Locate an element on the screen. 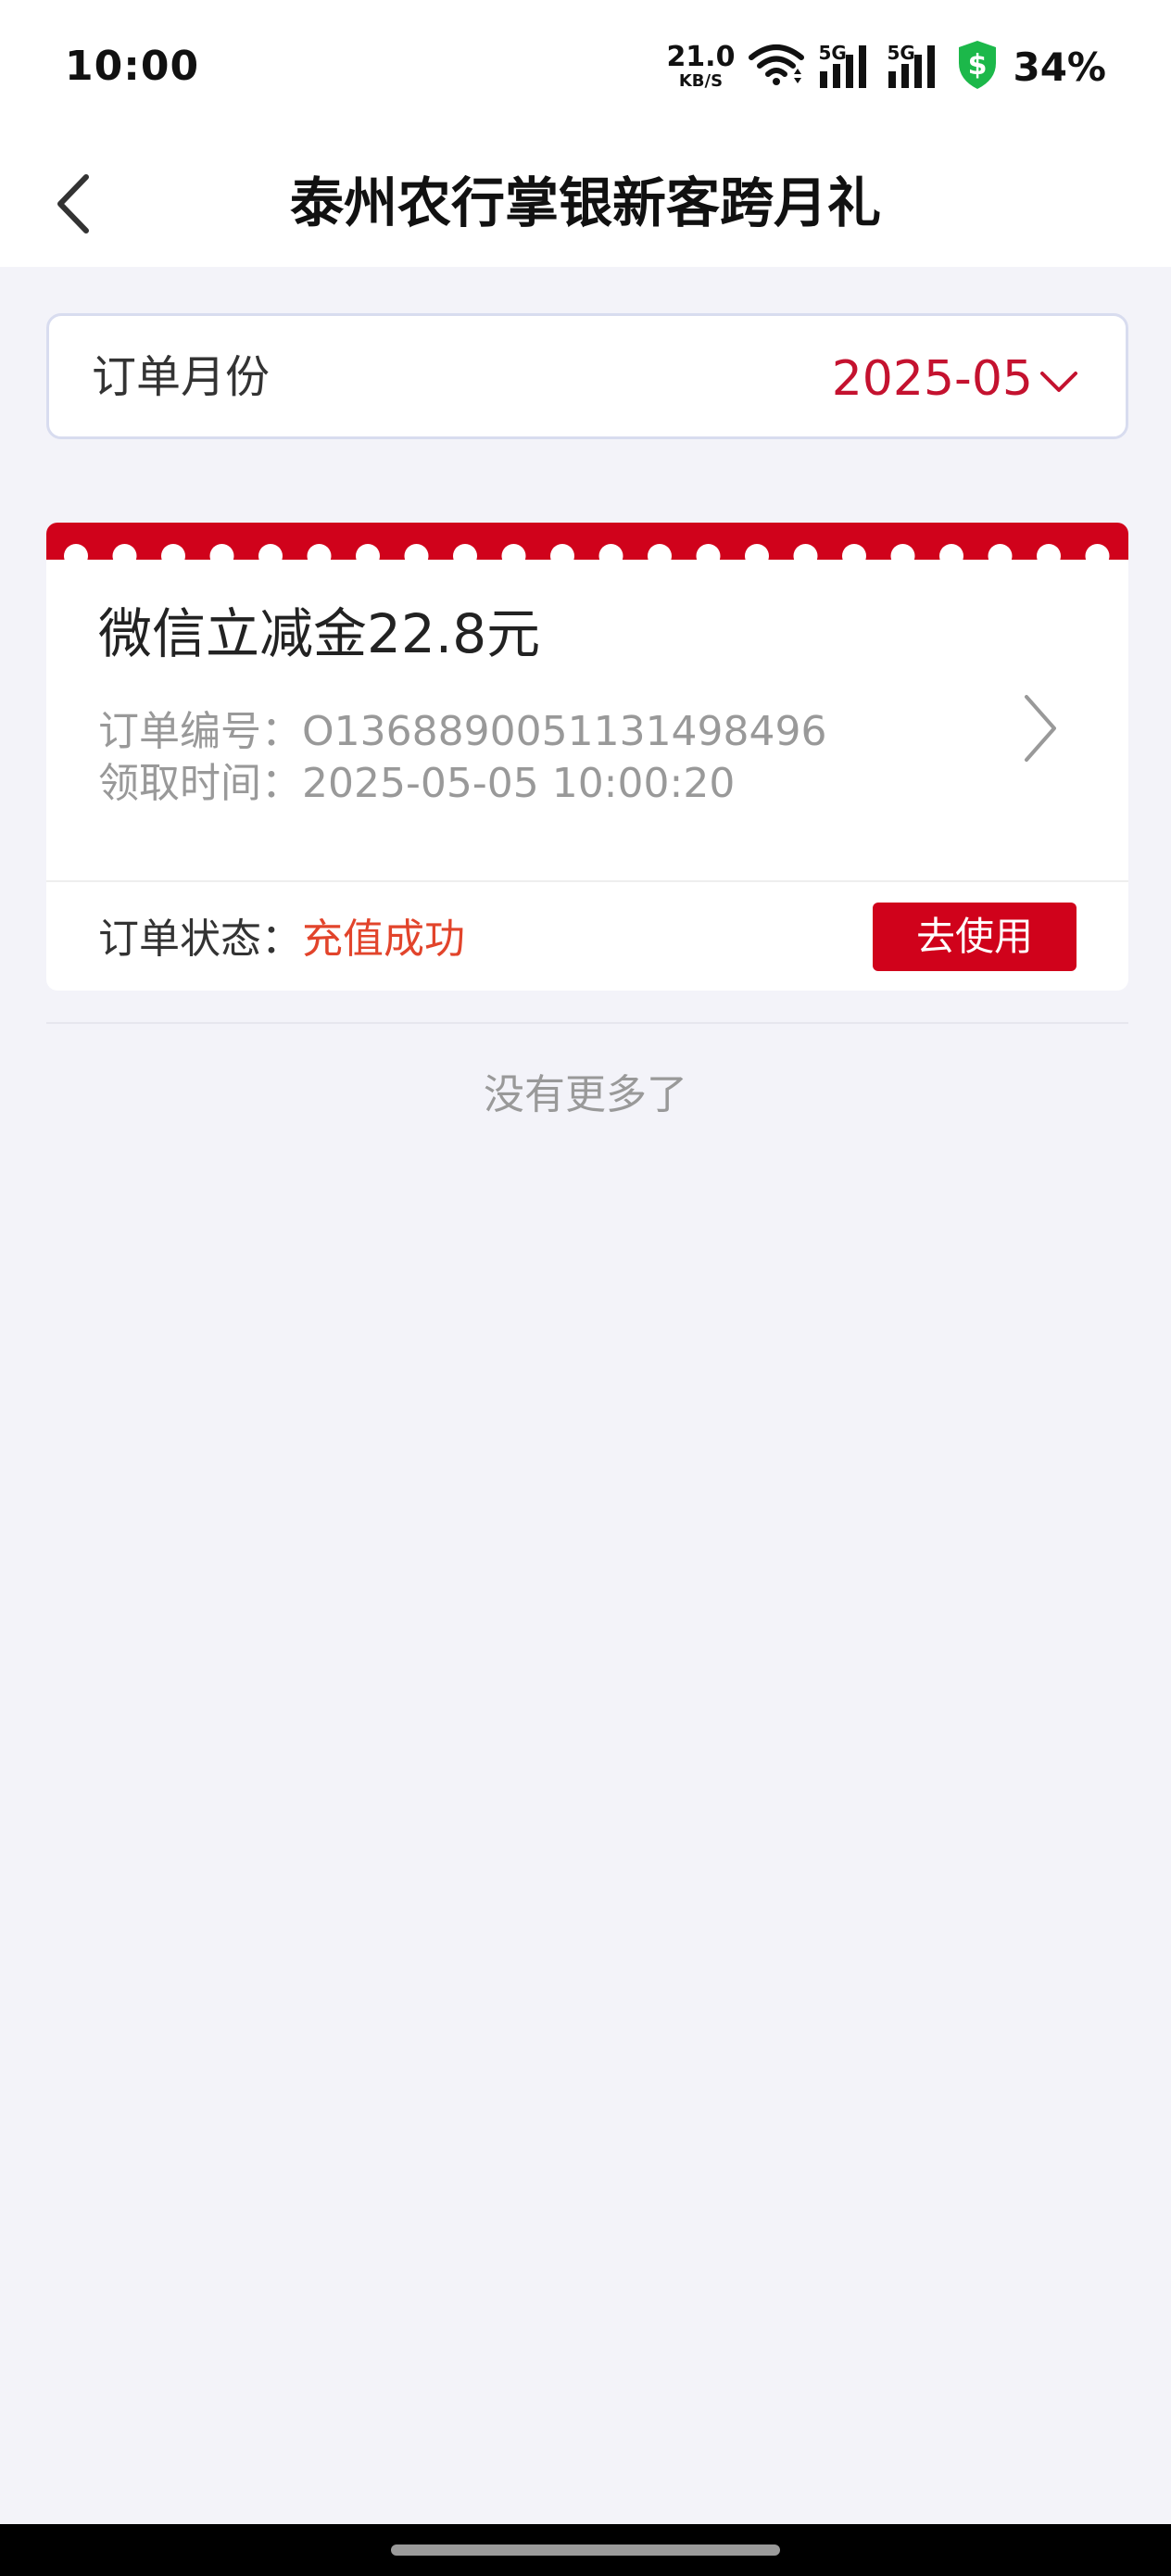  battery-percent: 34% is located at coordinates (1060, 67).